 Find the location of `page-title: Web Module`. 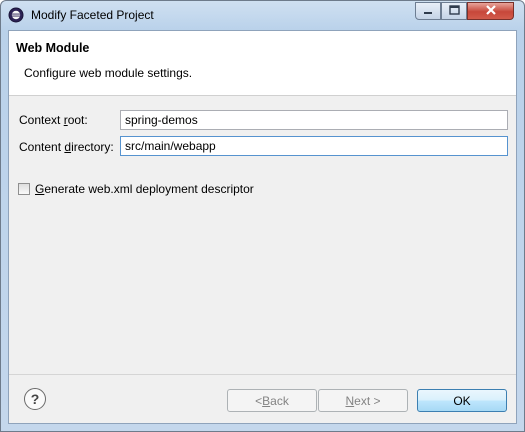

page-title: Web Module is located at coordinates (53, 48).